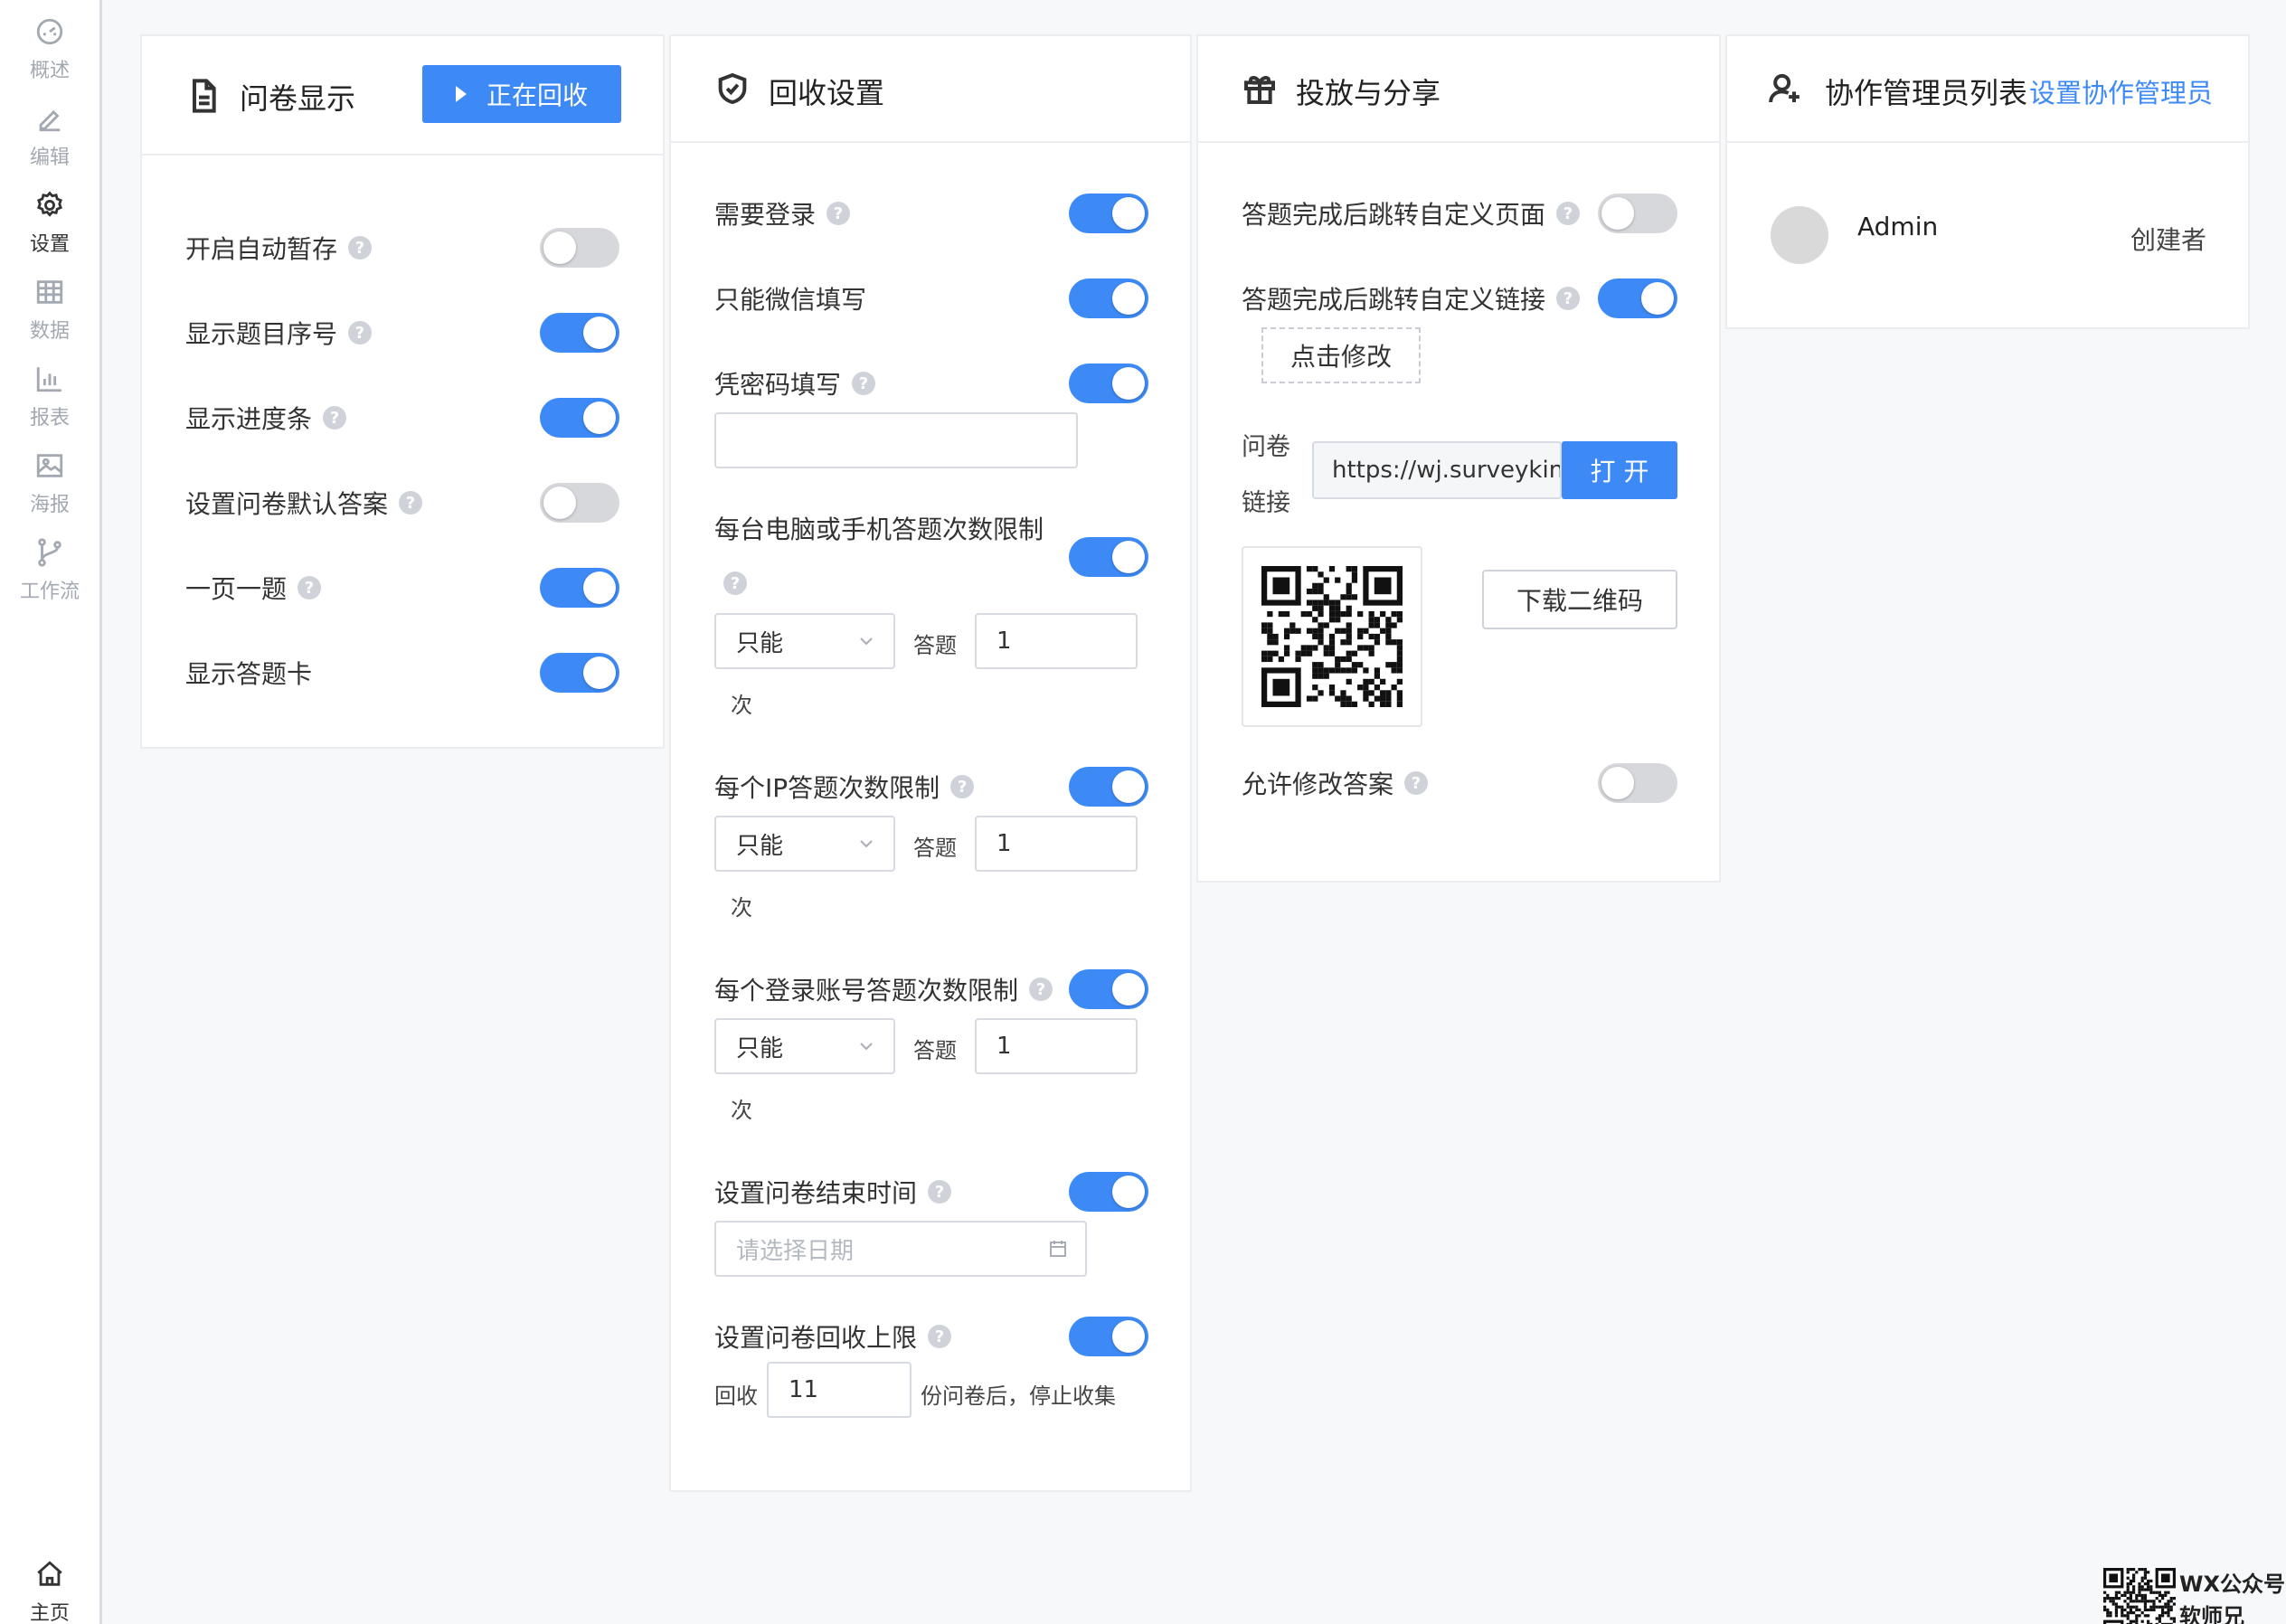 The image size is (2286, 1624). I want to click on account-limit-label: 每个登录账号答题次数限制?, so click(883, 989).